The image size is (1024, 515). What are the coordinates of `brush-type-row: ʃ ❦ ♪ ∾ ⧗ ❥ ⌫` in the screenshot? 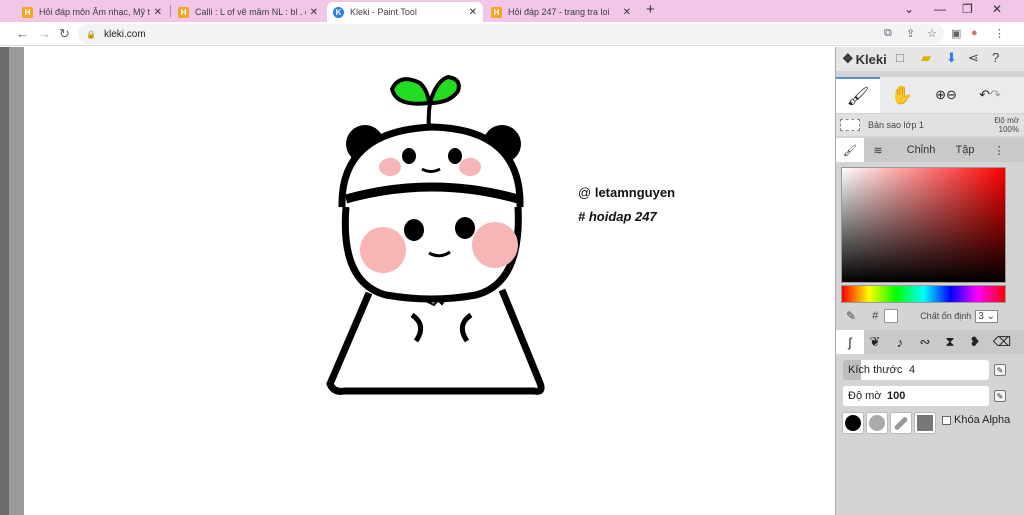 It's located at (930, 342).